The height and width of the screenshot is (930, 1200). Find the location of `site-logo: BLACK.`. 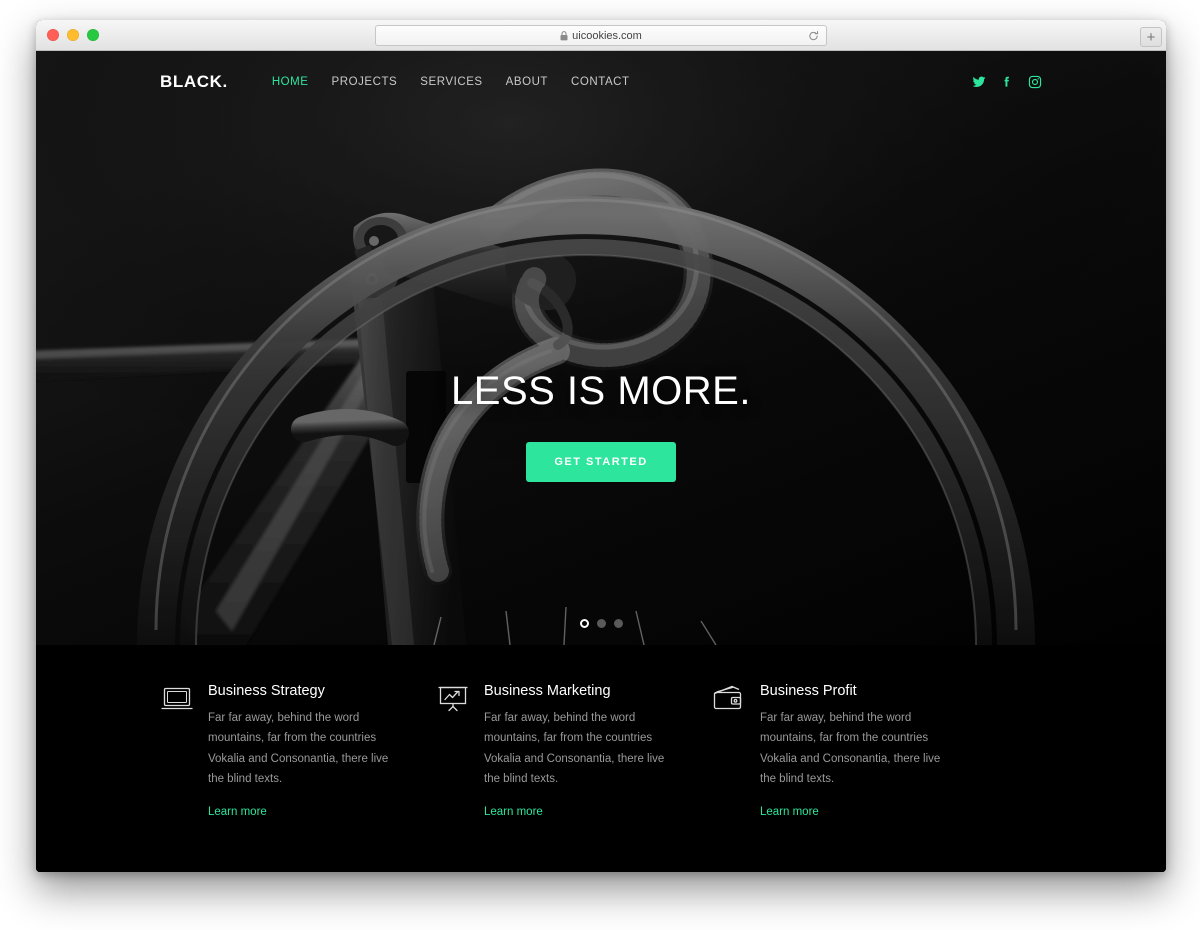

site-logo: BLACK. is located at coordinates (194, 82).